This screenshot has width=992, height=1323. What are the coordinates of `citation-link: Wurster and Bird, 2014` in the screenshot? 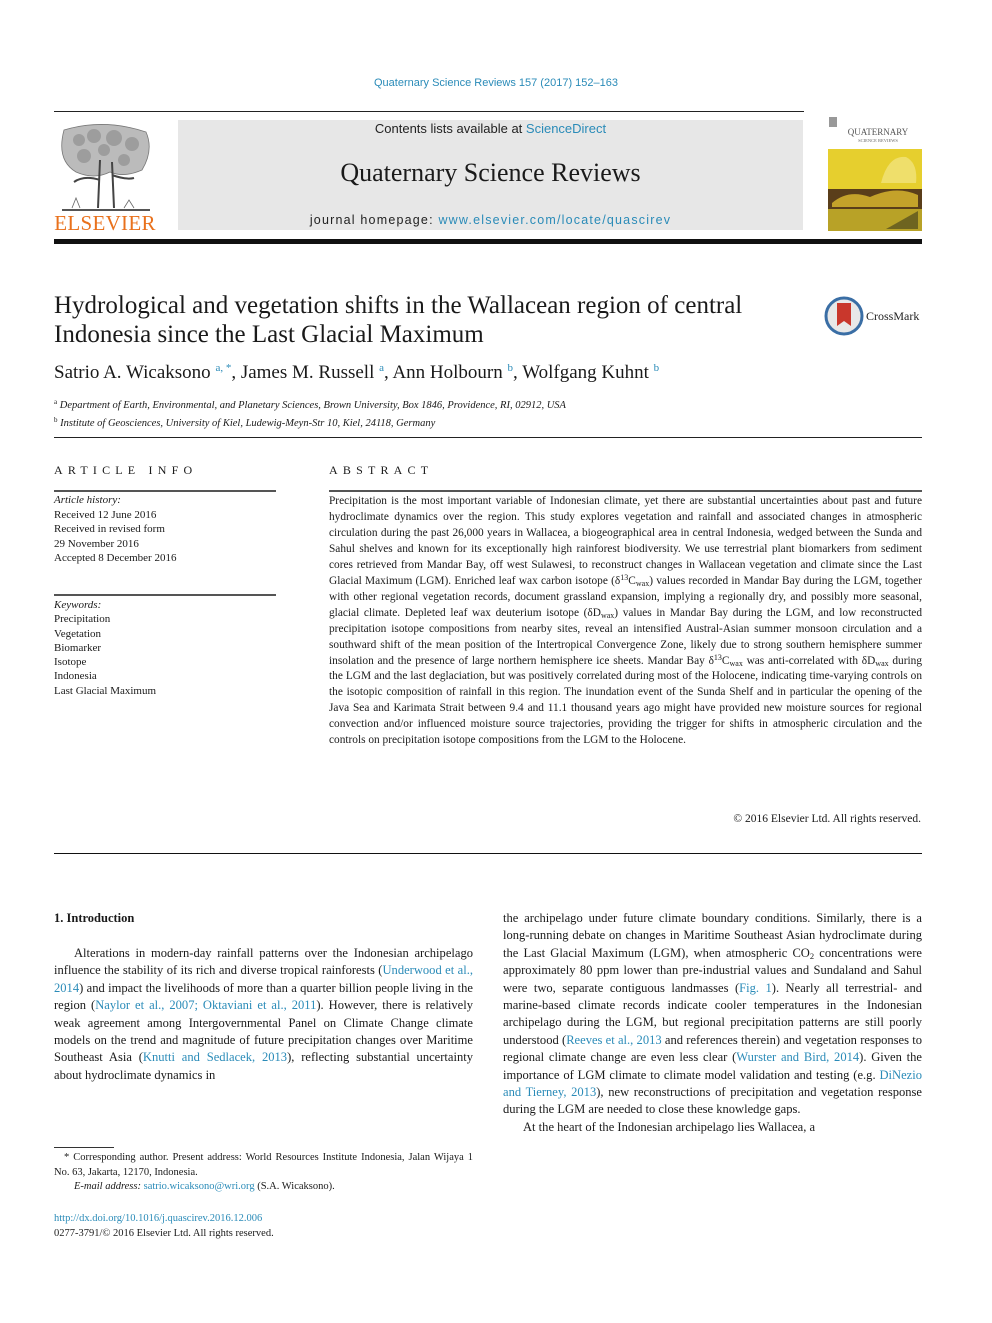 It's located at (797, 1057).